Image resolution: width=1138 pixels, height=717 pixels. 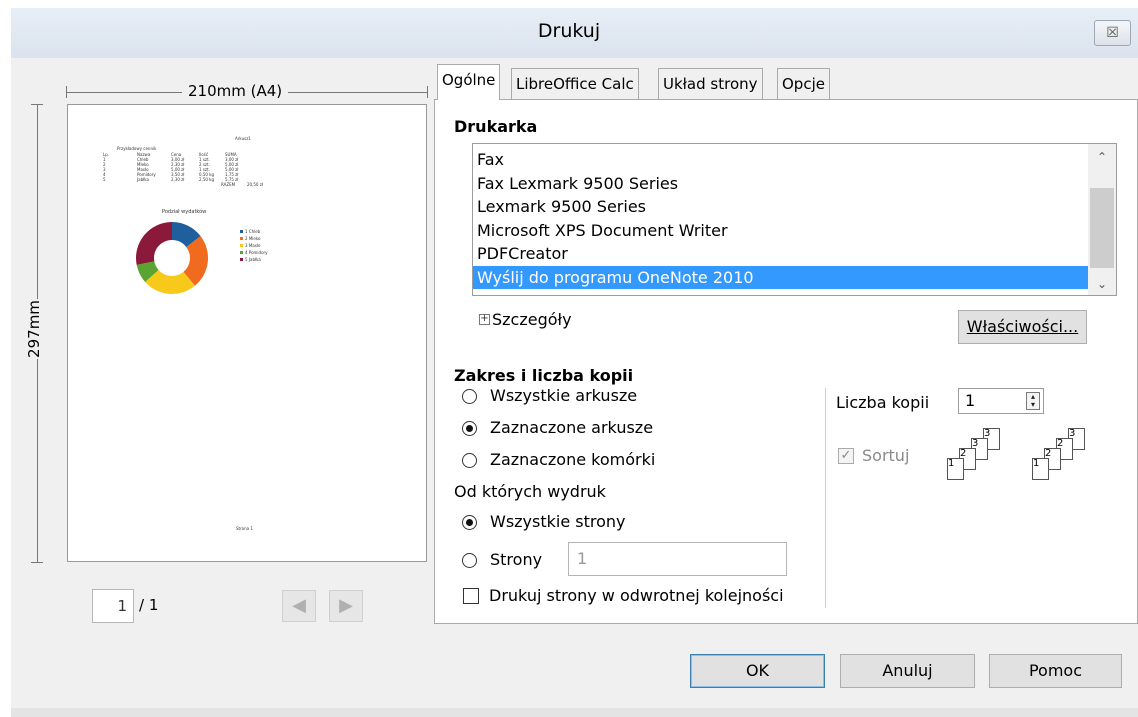 I want to click on preview-heading: Przykładowy cennik, so click(x=137, y=148).